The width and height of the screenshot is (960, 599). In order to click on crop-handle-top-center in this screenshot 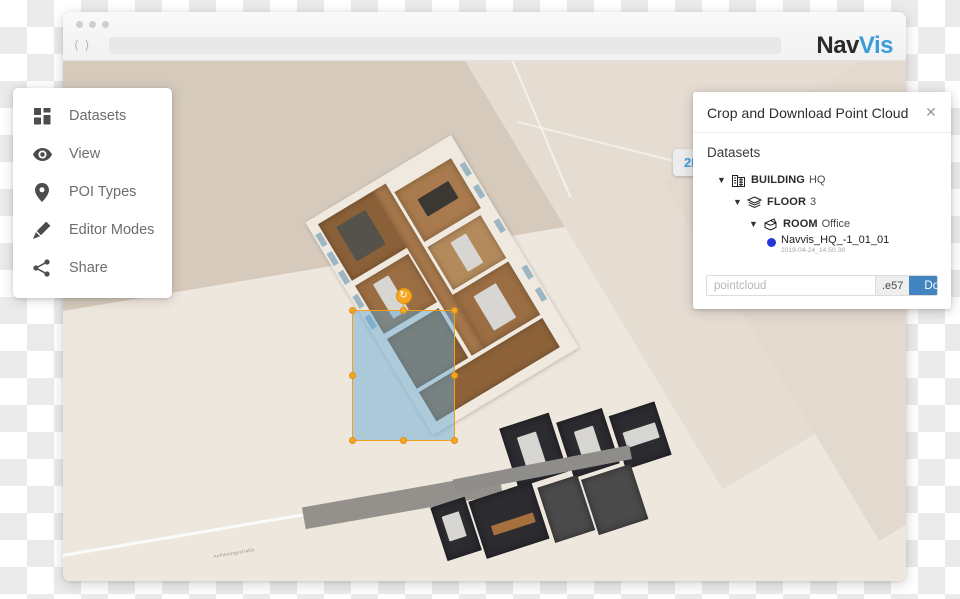, I will do `click(403, 310)`.